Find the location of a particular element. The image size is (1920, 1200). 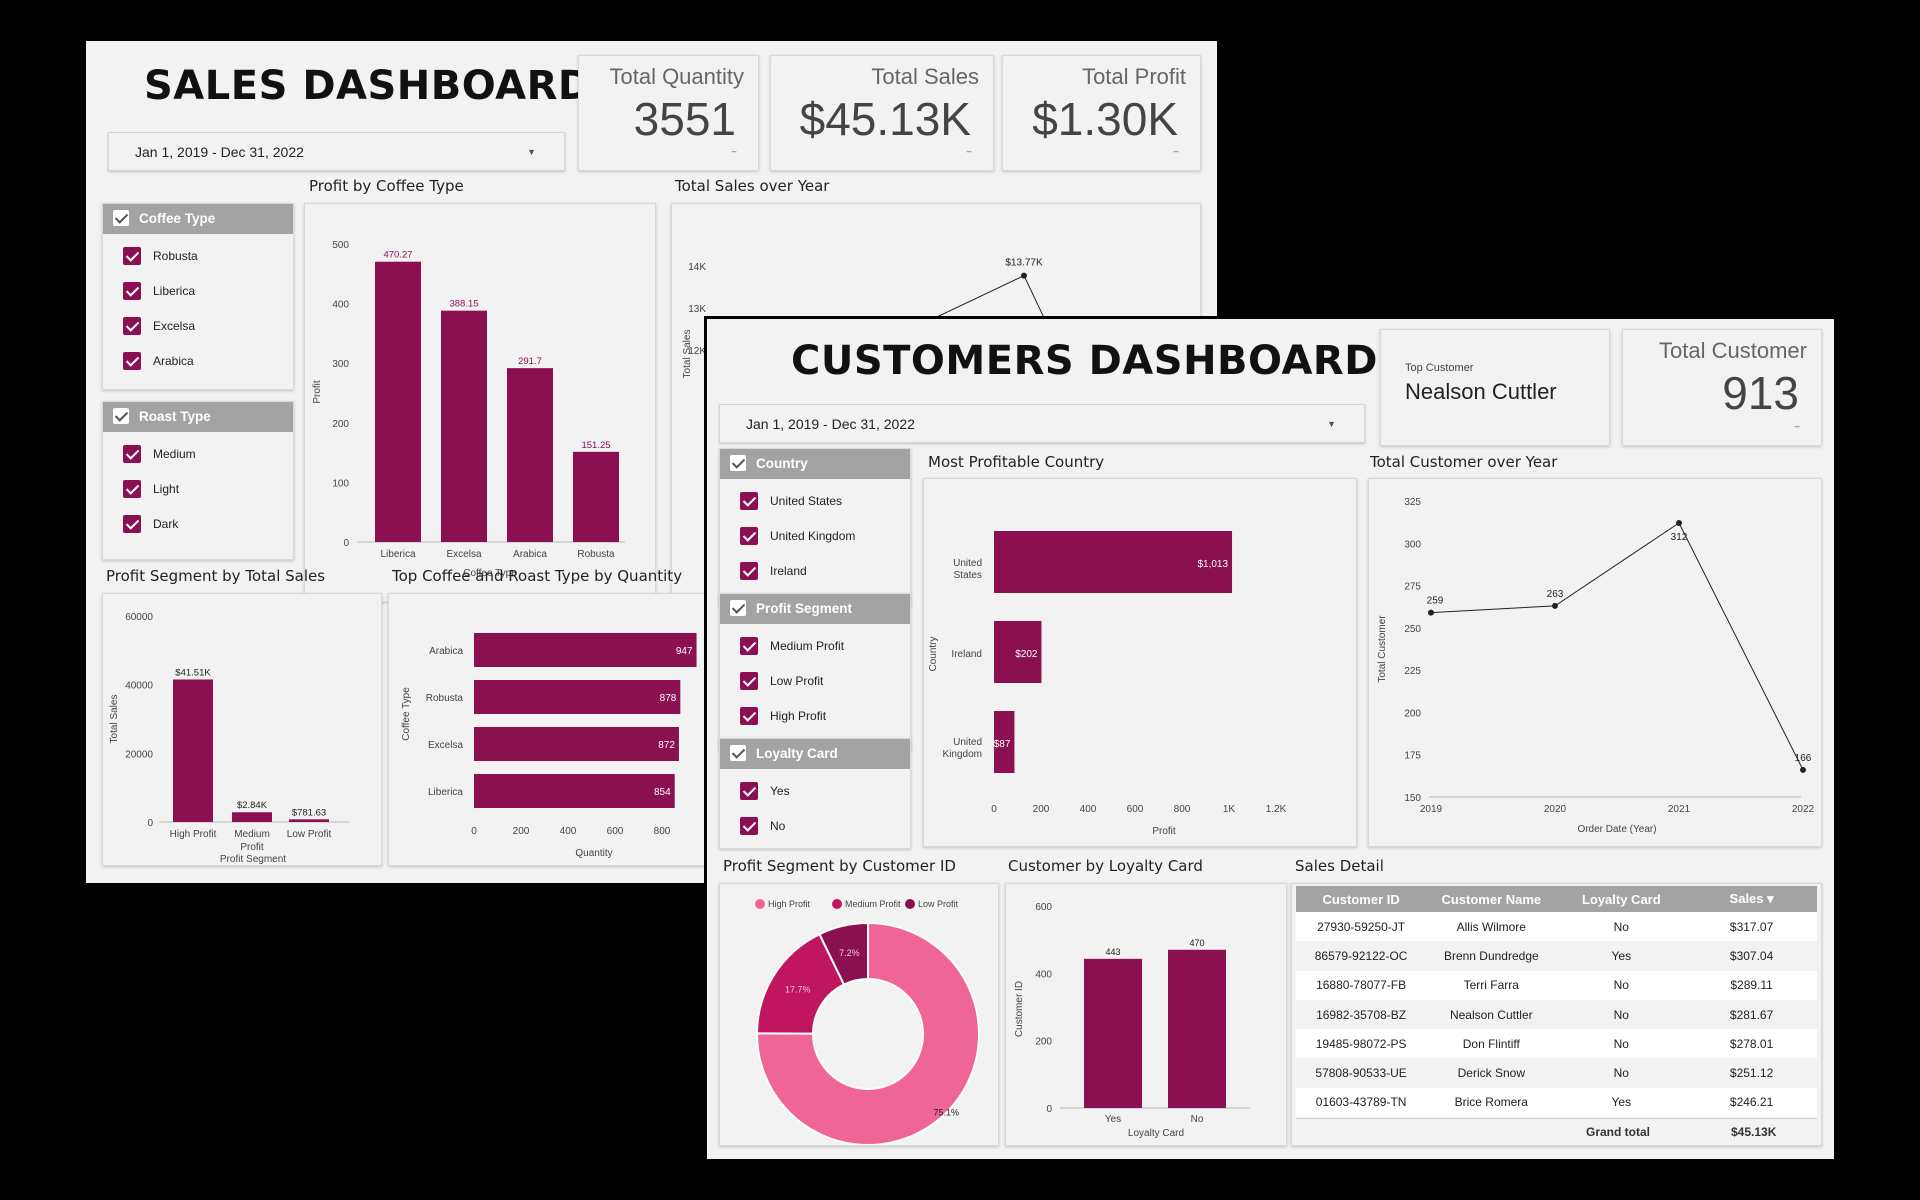

x-tick-label: 1K is located at coordinates (1229, 809).